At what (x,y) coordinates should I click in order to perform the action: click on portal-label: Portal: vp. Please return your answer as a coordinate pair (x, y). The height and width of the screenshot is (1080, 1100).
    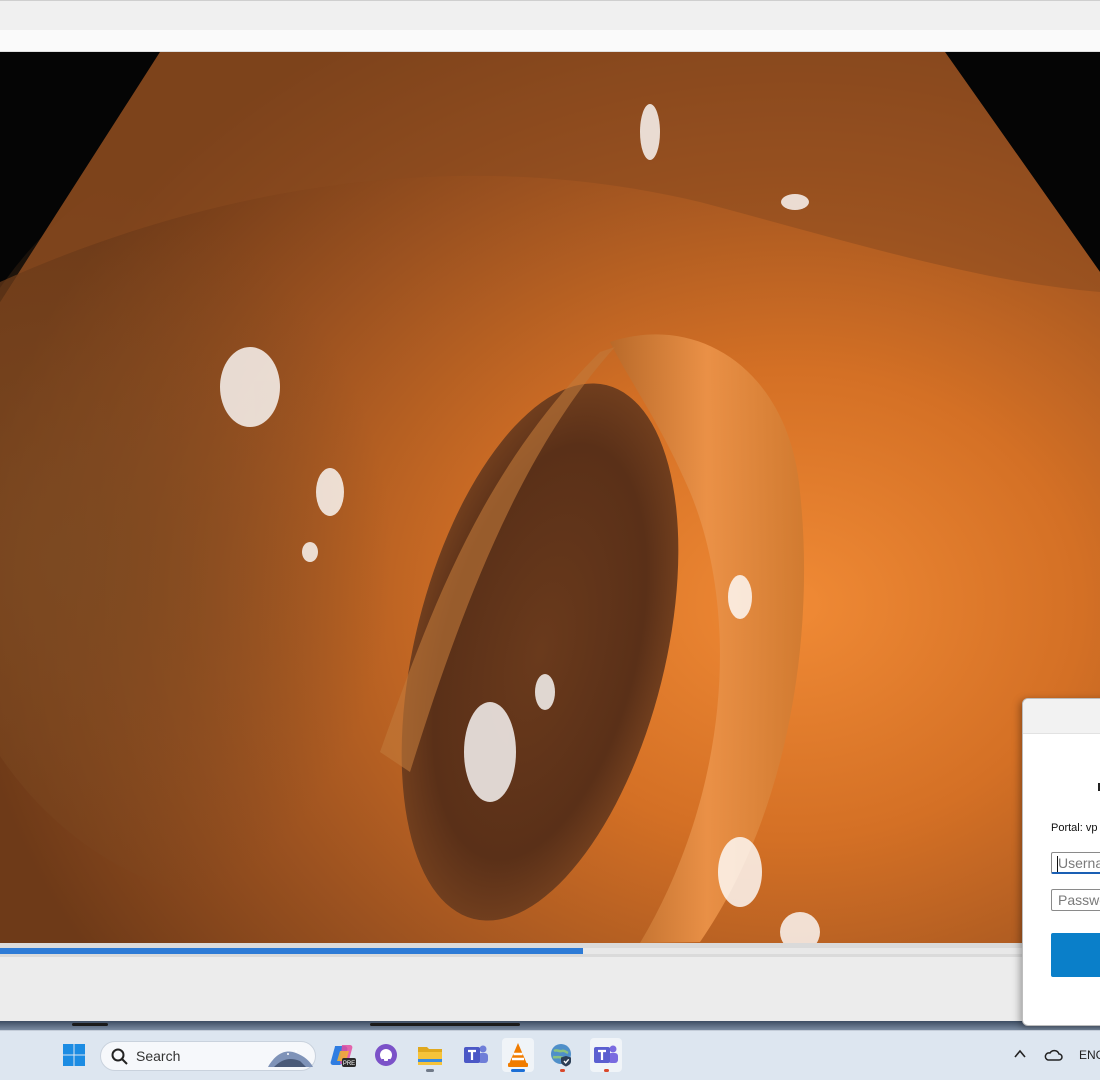
    Looking at the image, I should click on (1074, 828).